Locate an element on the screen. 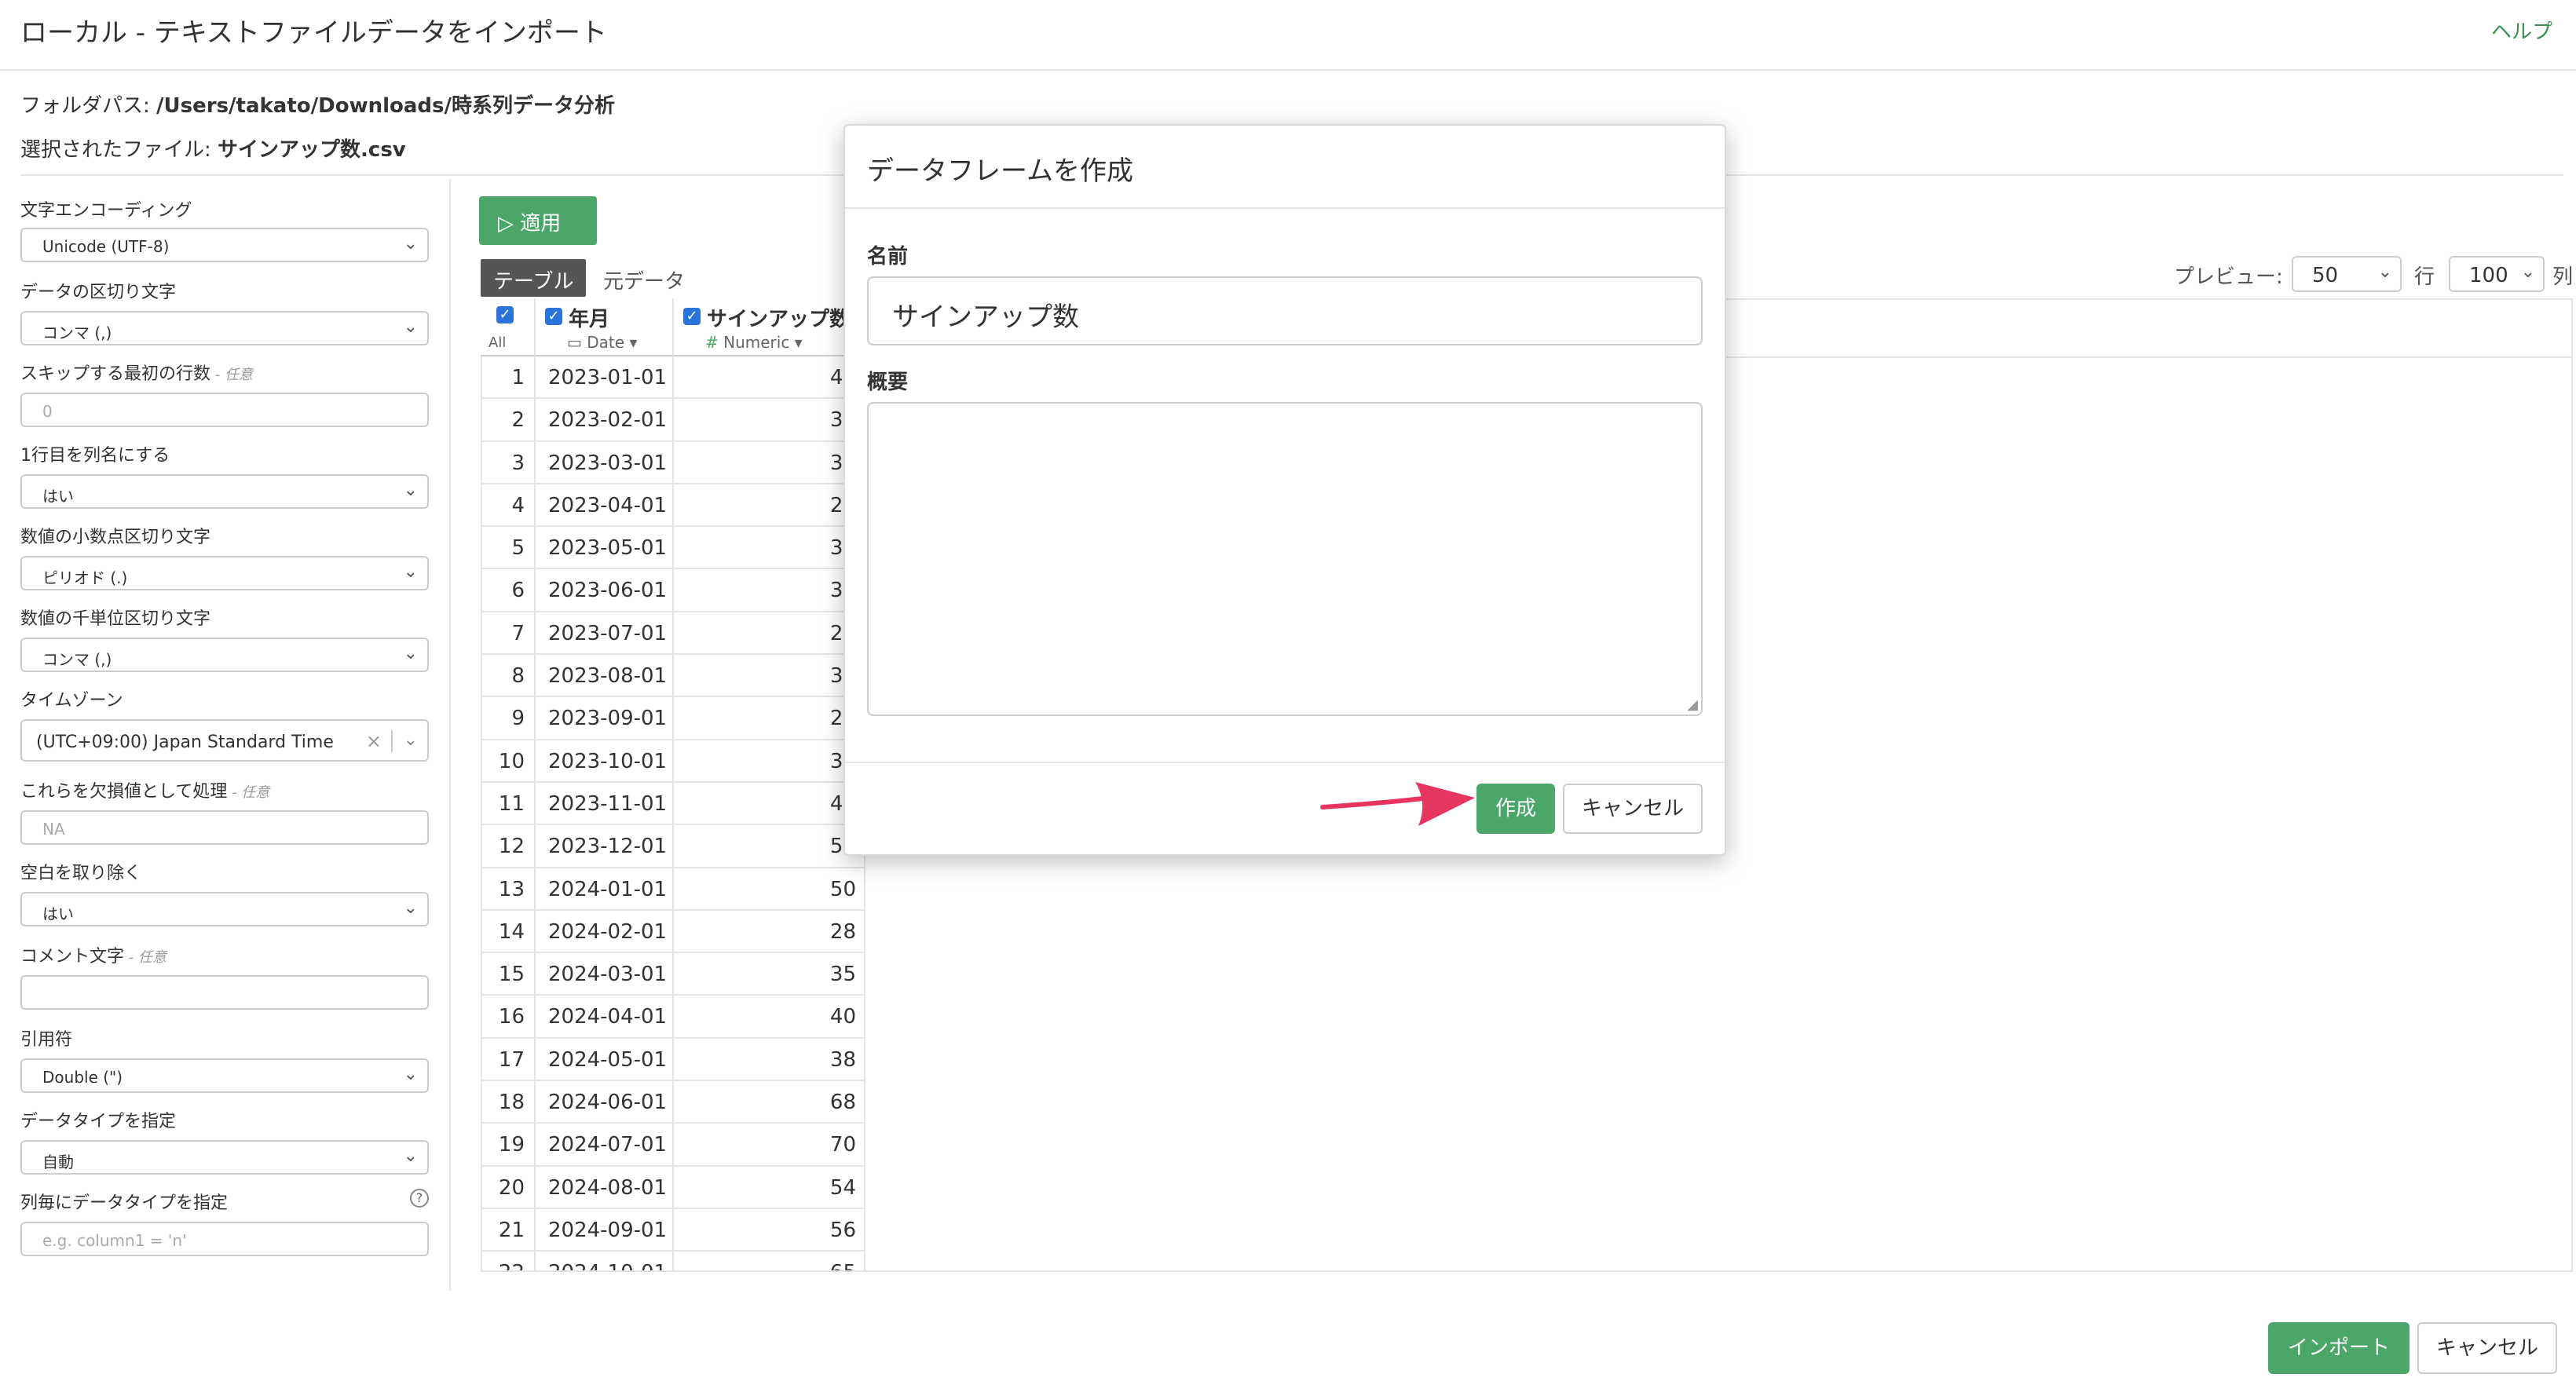 The image size is (2576, 1385). optional-tag: - 任意 is located at coordinates (145, 957).